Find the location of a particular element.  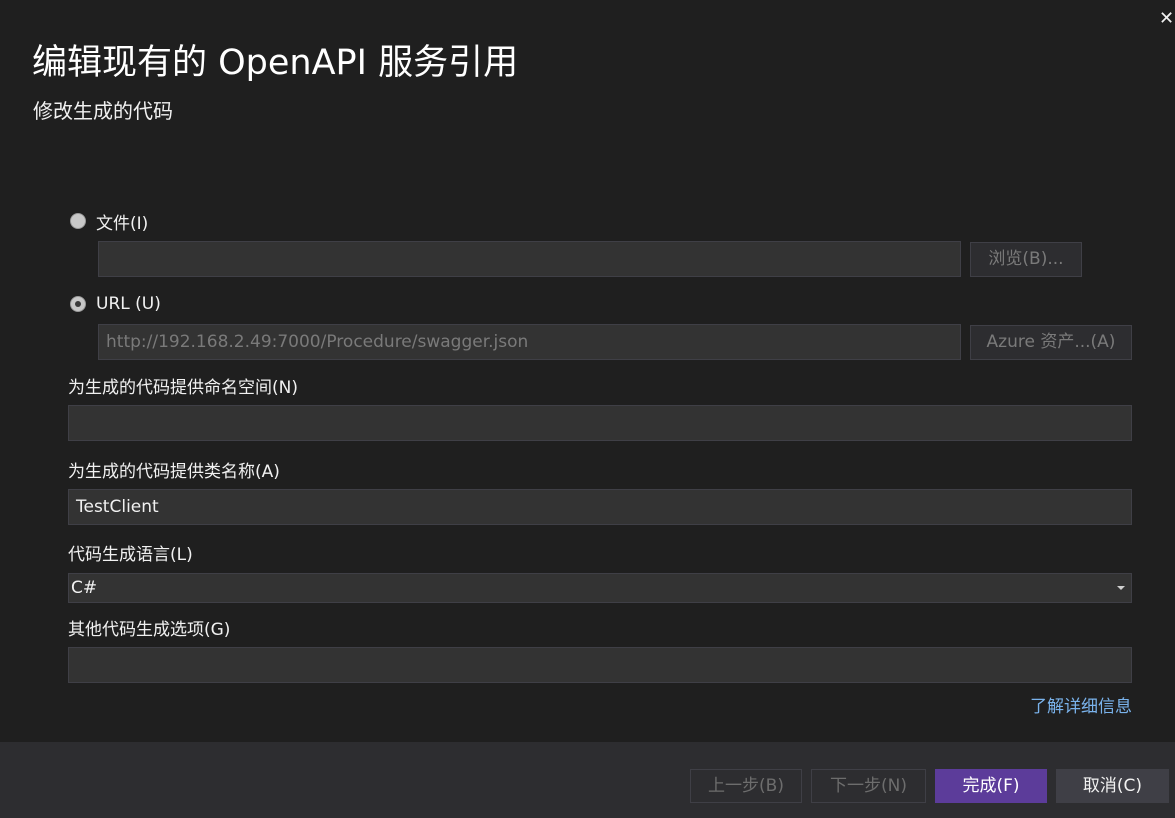

language-select: C# is located at coordinates (600, 588).